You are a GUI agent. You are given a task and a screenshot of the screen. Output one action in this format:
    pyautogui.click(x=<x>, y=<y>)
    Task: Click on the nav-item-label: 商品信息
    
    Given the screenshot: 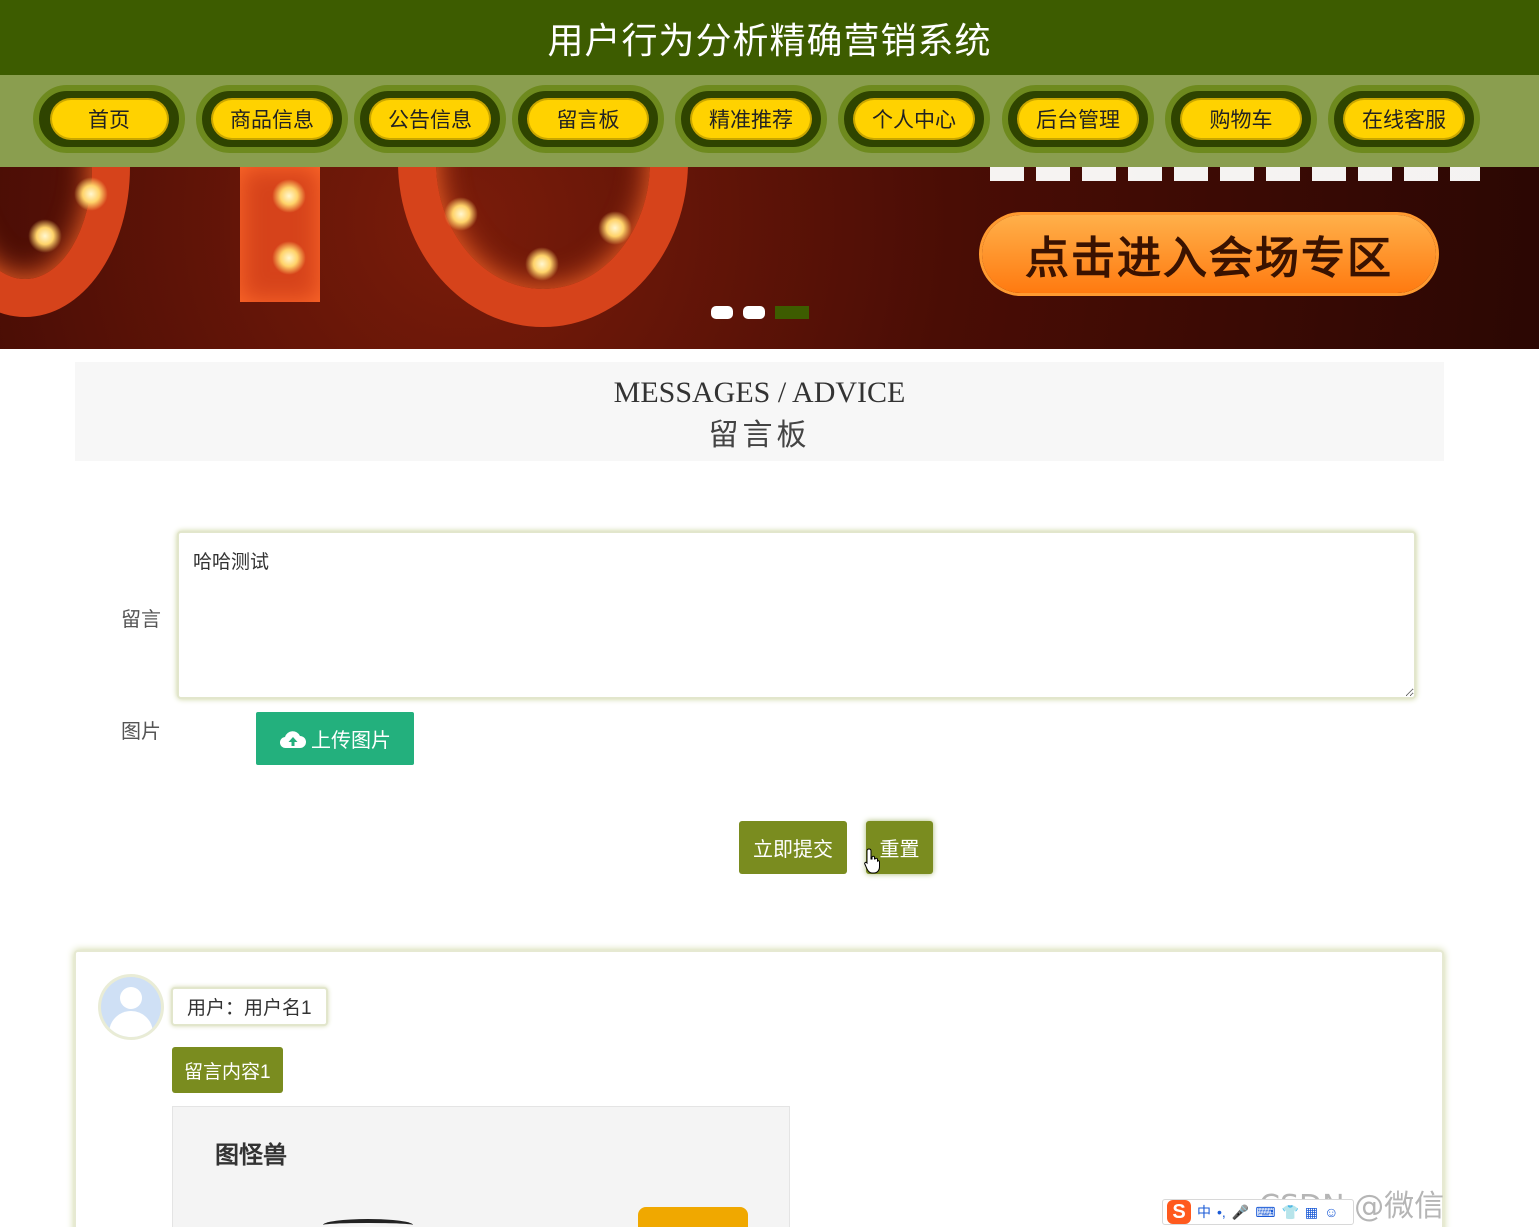 What is the action you would take?
    pyautogui.click(x=272, y=119)
    